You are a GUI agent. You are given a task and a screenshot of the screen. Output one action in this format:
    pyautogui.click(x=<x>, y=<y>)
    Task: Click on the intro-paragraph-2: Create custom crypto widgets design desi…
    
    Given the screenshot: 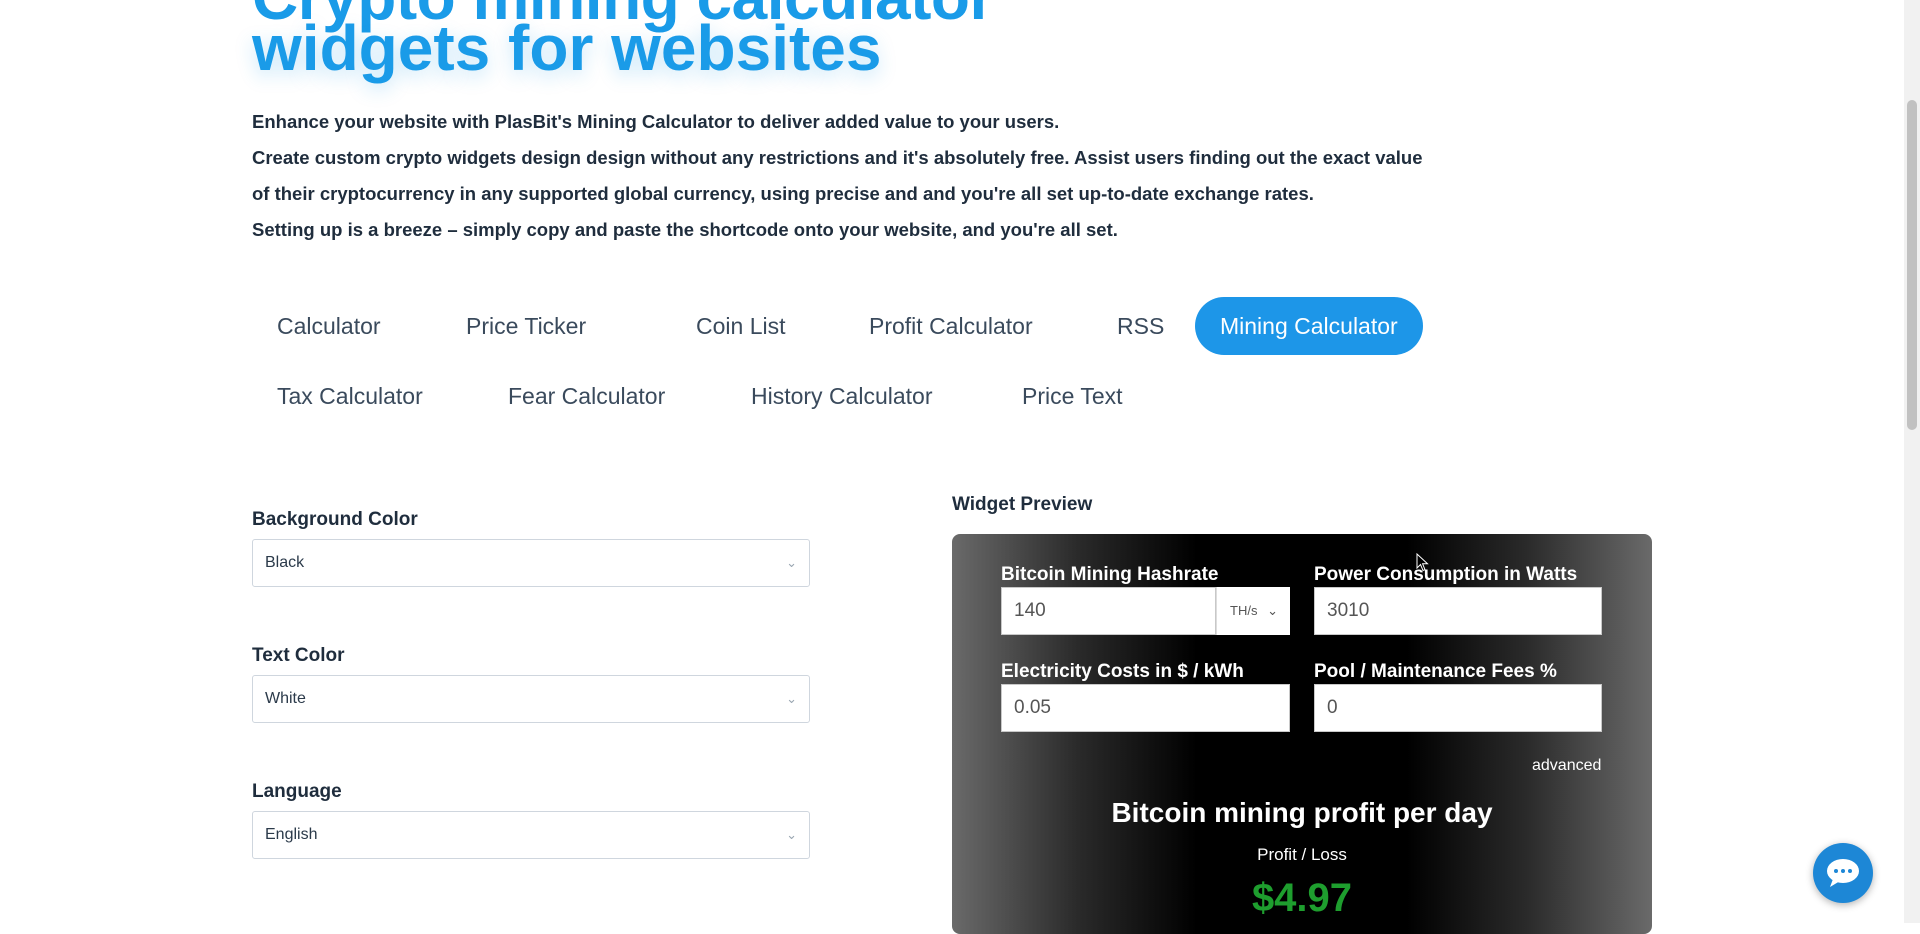 What is the action you would take?
    pyautogui.click(x=837, y=175)
    